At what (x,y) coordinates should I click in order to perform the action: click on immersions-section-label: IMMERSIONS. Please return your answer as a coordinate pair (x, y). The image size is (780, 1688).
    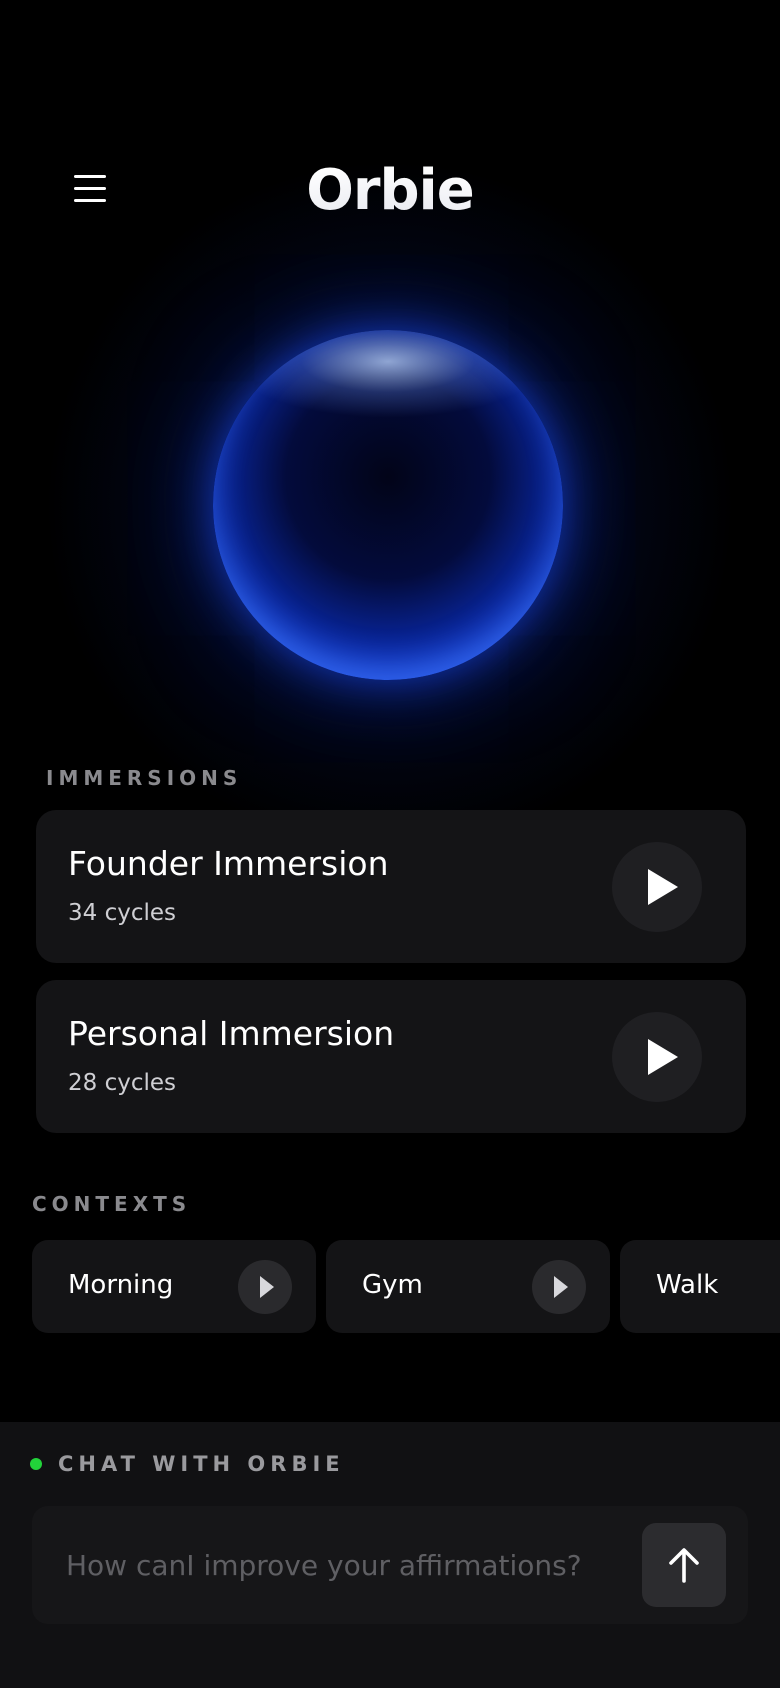
    Looking at the image, I should click on (144, 778).